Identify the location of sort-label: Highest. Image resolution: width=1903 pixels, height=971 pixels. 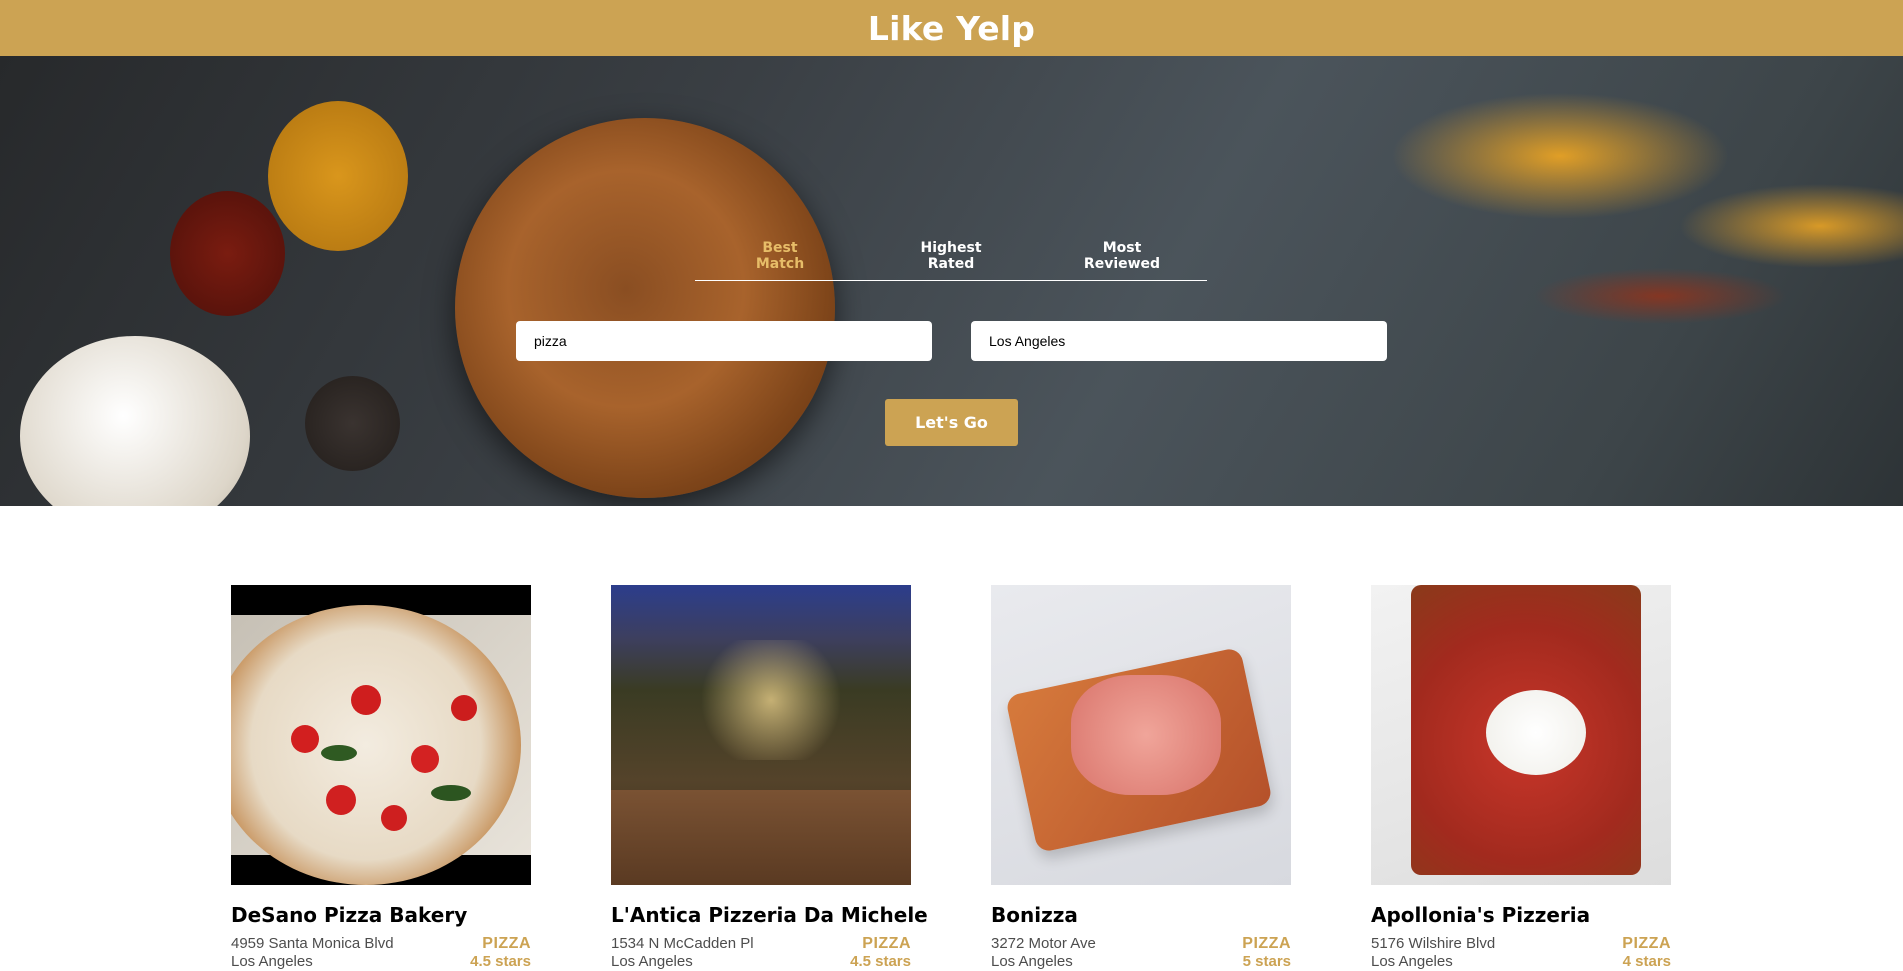
(951, 248).